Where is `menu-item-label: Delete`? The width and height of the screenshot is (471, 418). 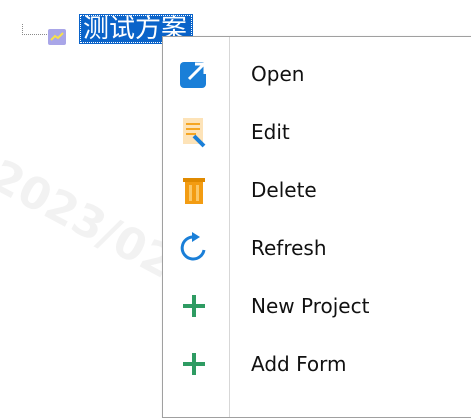 menu-item-label: Delete is located at coordinates (284, 190).